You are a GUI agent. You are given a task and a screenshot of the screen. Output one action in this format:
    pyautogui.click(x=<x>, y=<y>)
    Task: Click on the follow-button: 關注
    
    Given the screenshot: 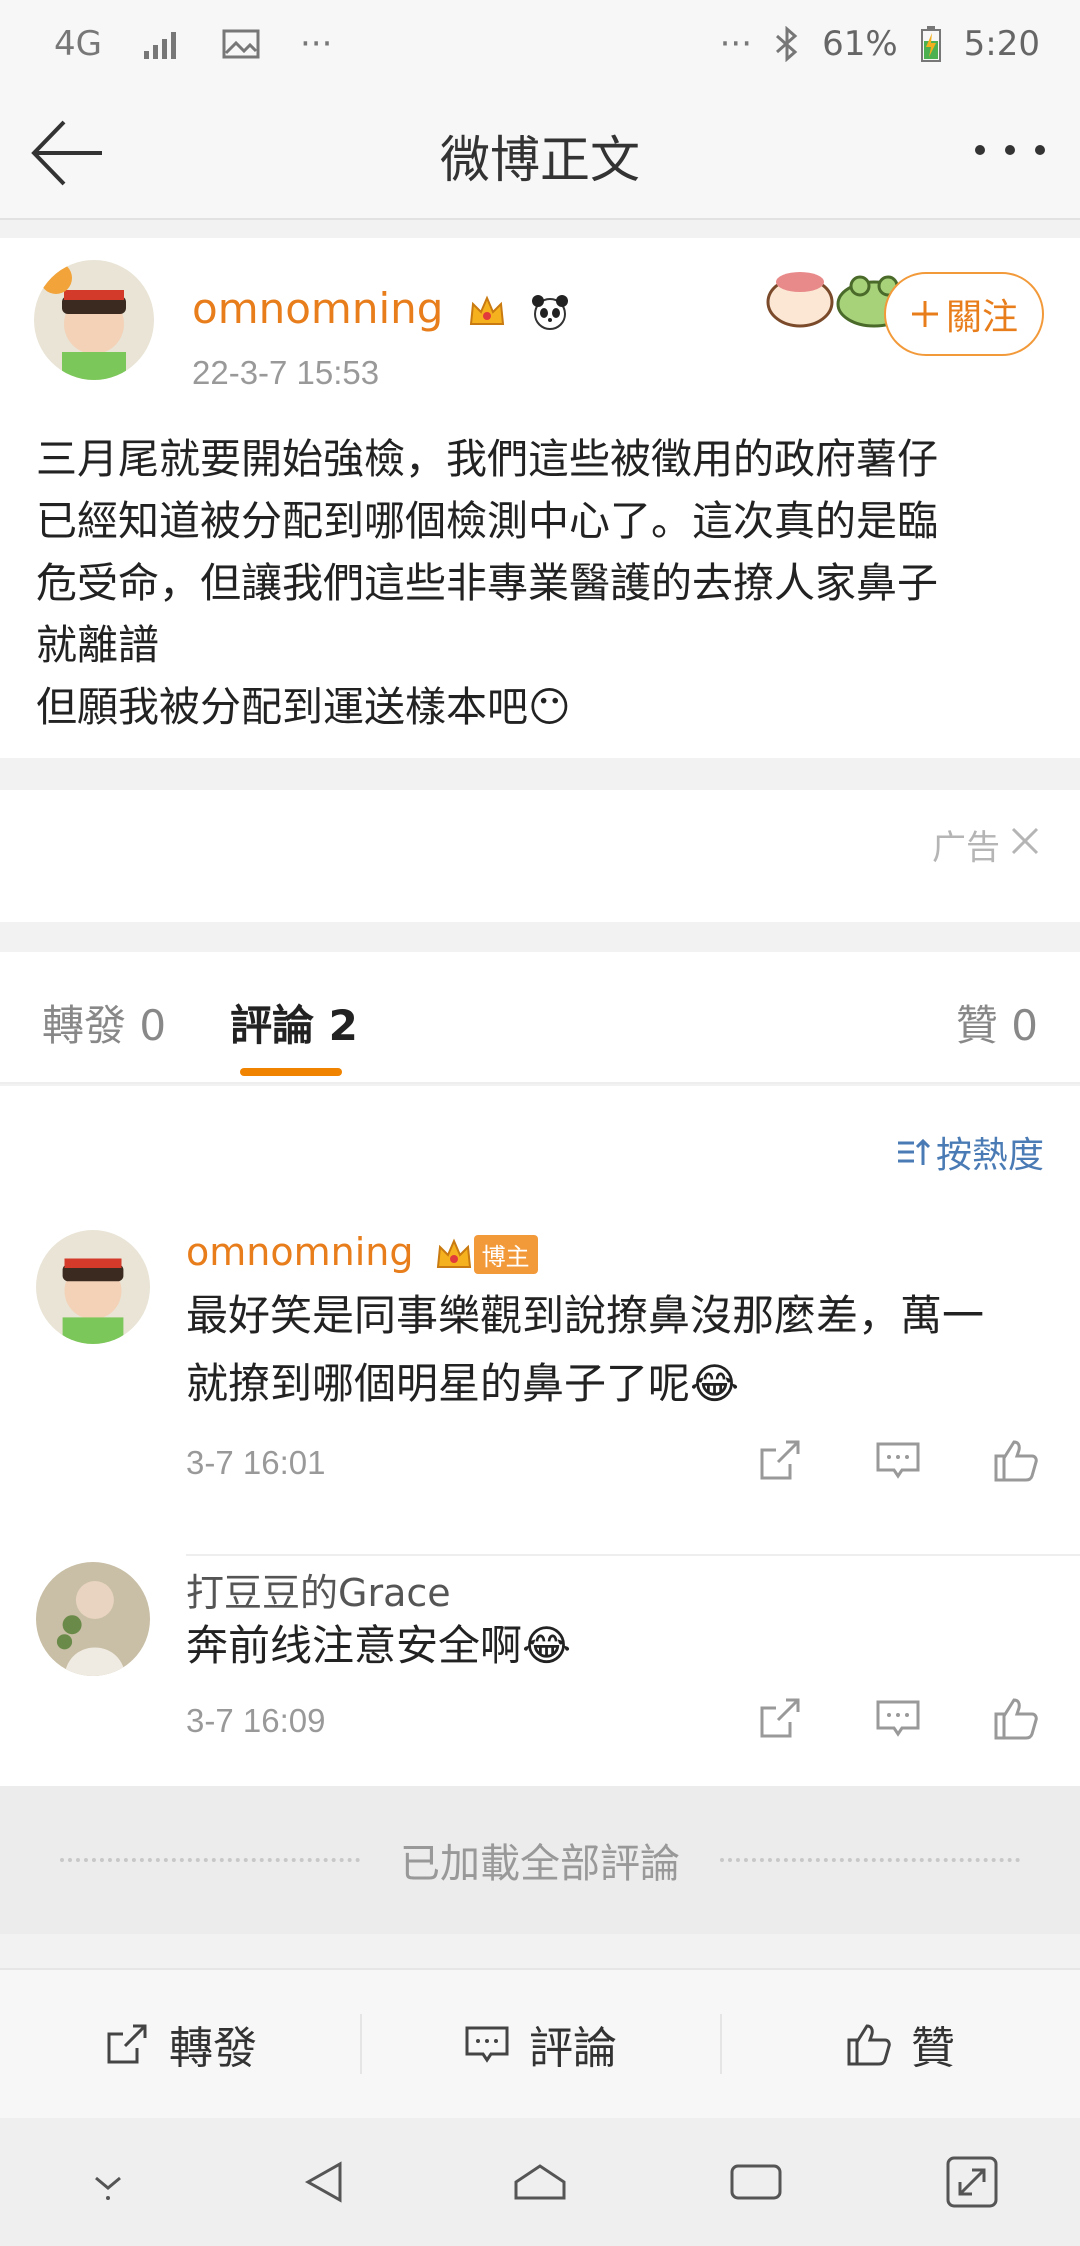 What is the action you would take?
    pyautogui.click(x=964, y=314)
    